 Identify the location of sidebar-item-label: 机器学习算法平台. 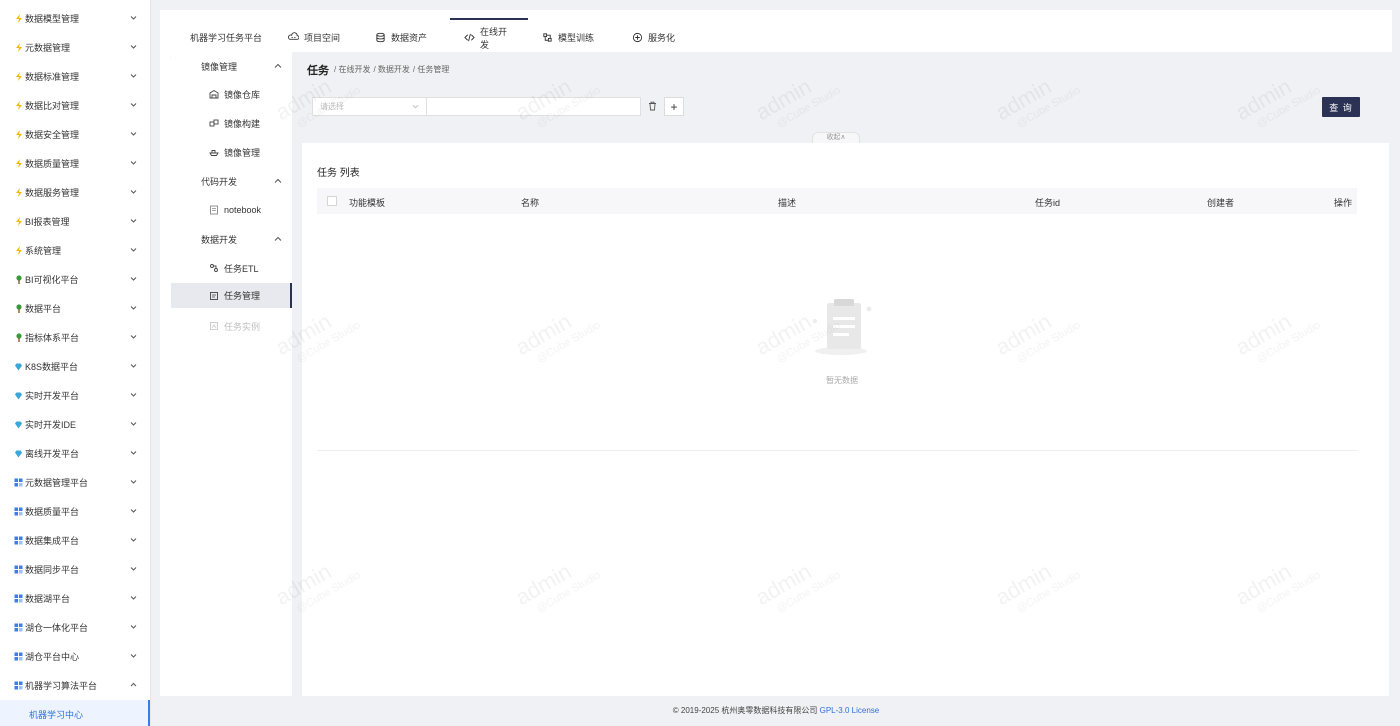
(61, 686).